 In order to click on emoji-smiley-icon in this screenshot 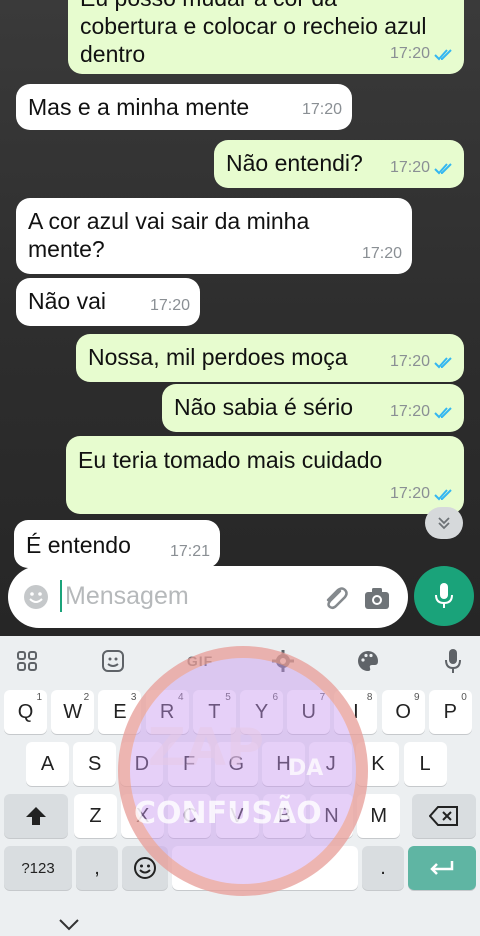, I will do `click(145, 868)`.